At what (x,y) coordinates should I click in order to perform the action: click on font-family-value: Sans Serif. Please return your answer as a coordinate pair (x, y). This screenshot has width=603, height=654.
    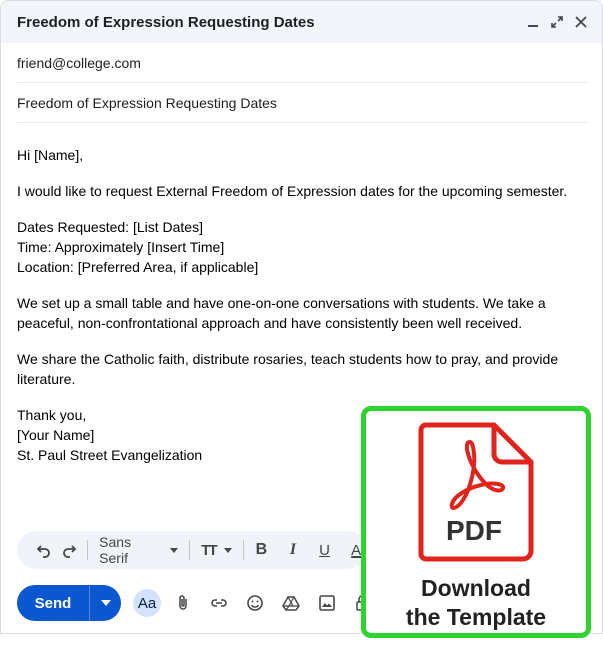
    Looking at the image, I should click on (115, 550).